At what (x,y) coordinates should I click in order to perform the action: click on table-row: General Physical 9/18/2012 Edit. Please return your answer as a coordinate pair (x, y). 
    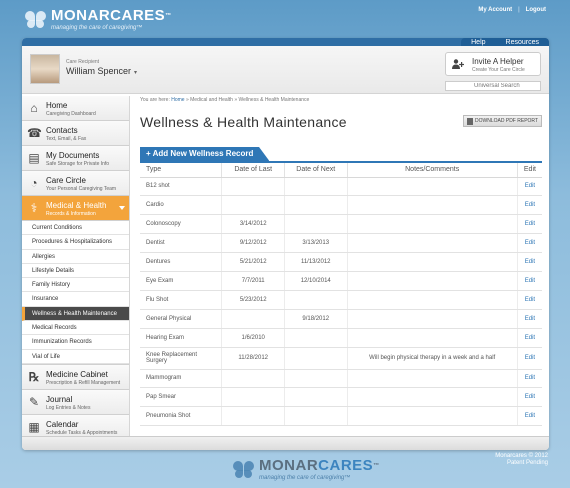
    Looking at the image, I should click on (341, 319).